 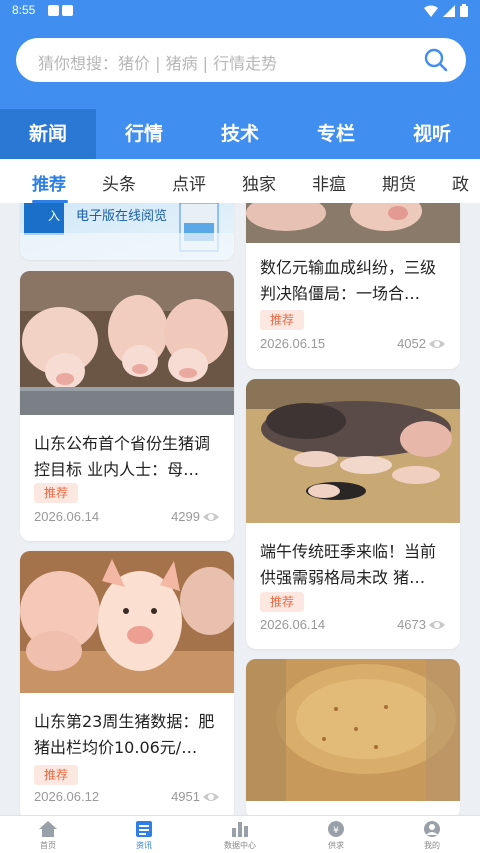 What do you see at coordinates (144, 829) in the screenshot?
I see `news-icon` at bounding box center [144, 829].